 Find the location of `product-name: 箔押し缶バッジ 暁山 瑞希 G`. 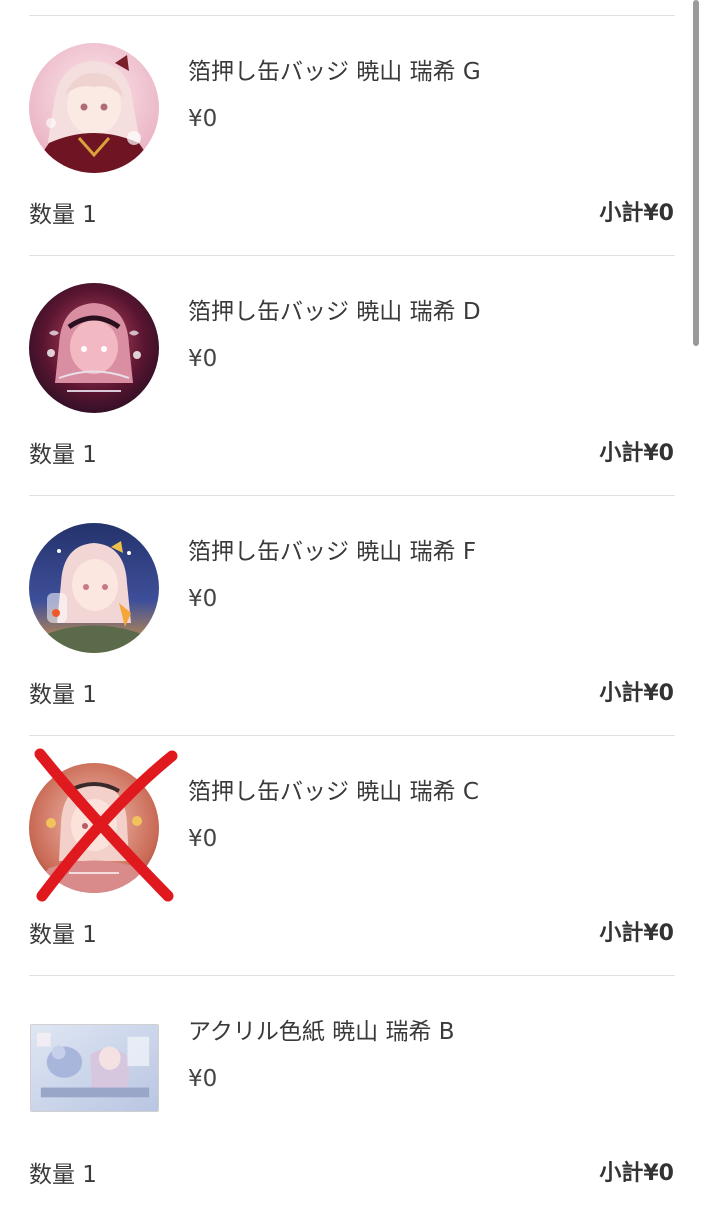

product-name: 箔押し缶バッジ 暁山 瑞希 G is located at coordinates (334, 69).